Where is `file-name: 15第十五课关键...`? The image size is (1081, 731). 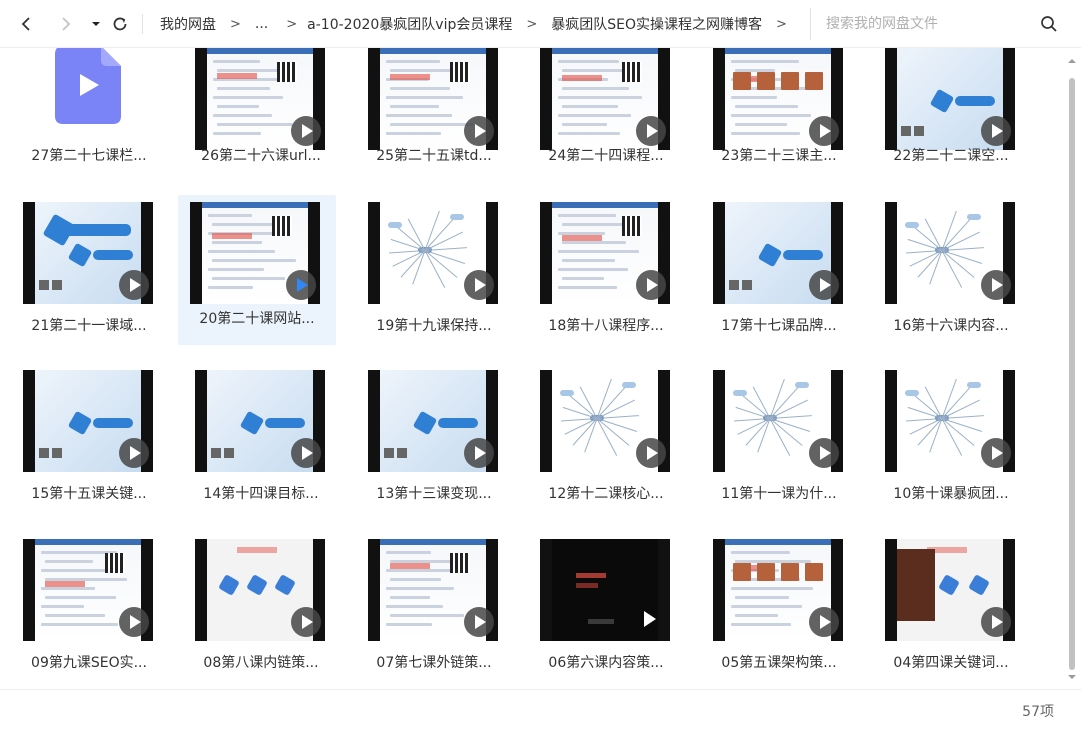 file-name: 15第十五课关键... is located at coordinates (89, 494).